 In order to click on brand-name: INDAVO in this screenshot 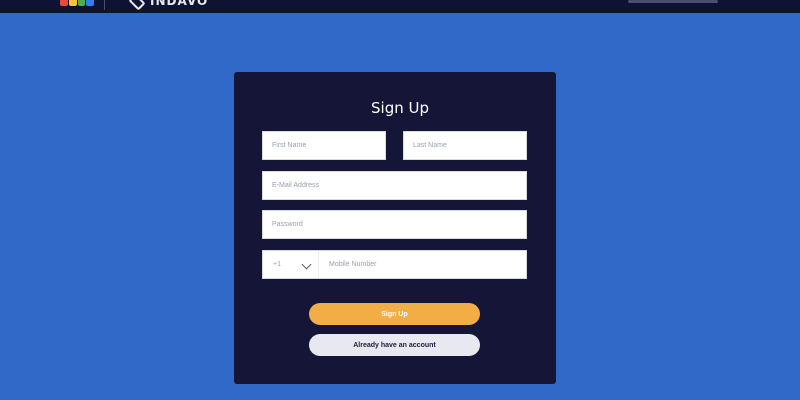, I will do `click(179, 4)`.